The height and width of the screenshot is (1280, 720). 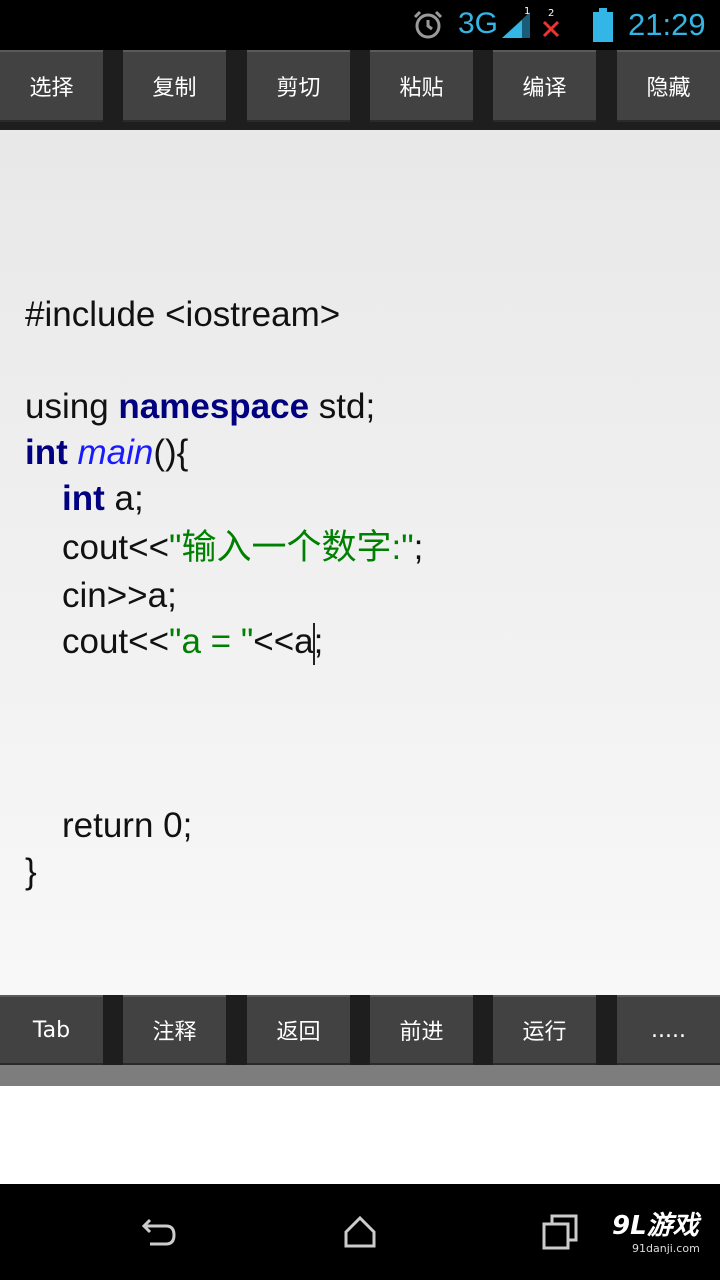 What do you see at coordinates (603, 25) in the screenshot?
I see `battery-icon` at bounding box center [603, 25].